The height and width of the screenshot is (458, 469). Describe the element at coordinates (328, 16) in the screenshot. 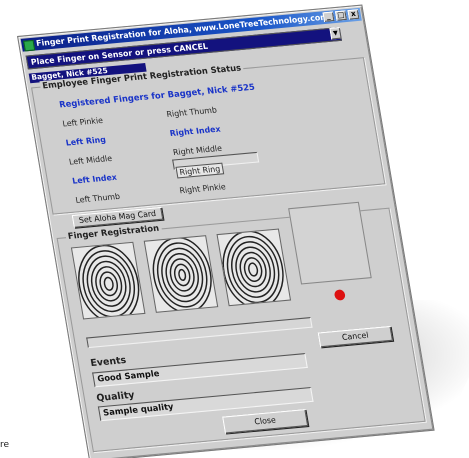

I see `minimize-button: _` at that location.